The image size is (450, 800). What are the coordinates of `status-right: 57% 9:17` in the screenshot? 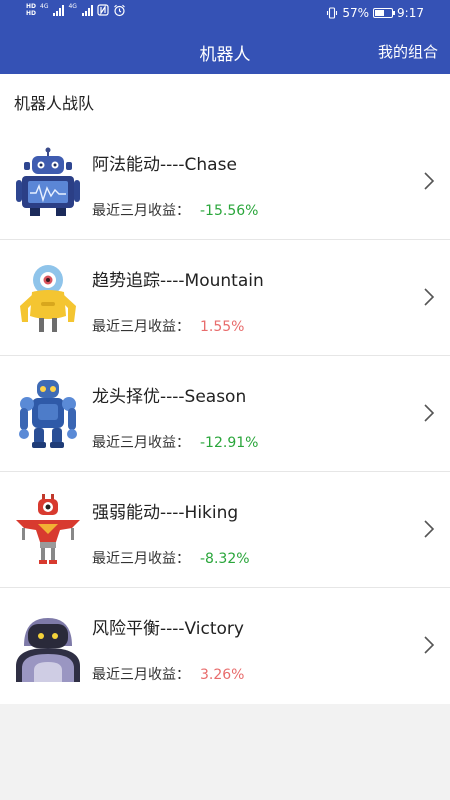 It's located at (375, 13).